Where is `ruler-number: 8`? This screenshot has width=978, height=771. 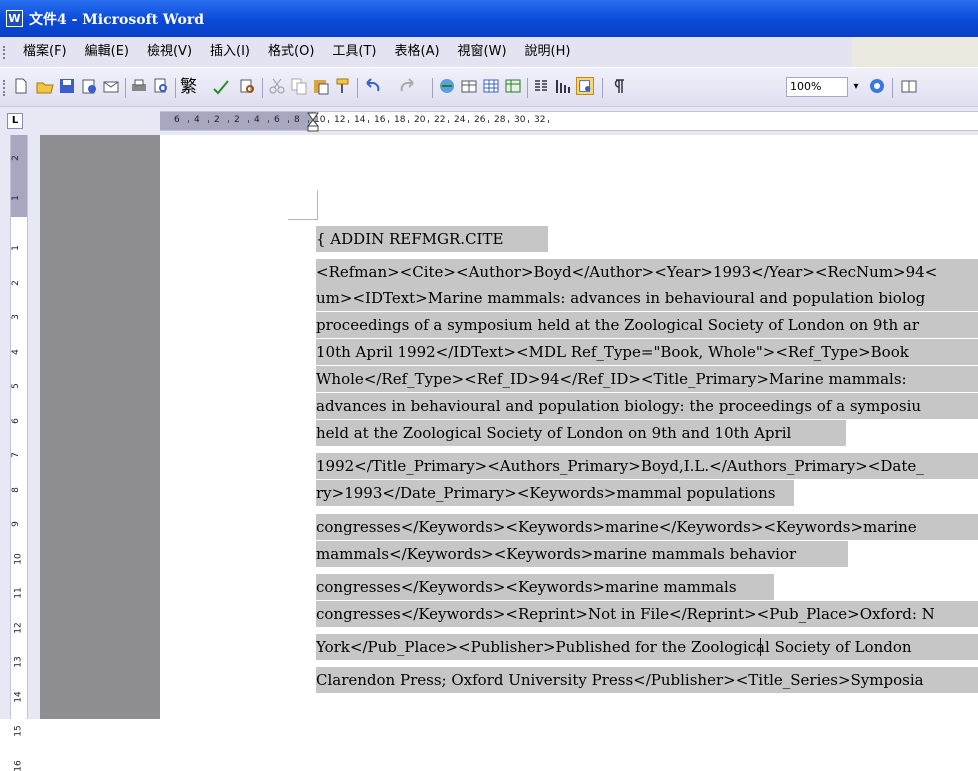 ruler-number: 8 is located at coordinates (15, 489).